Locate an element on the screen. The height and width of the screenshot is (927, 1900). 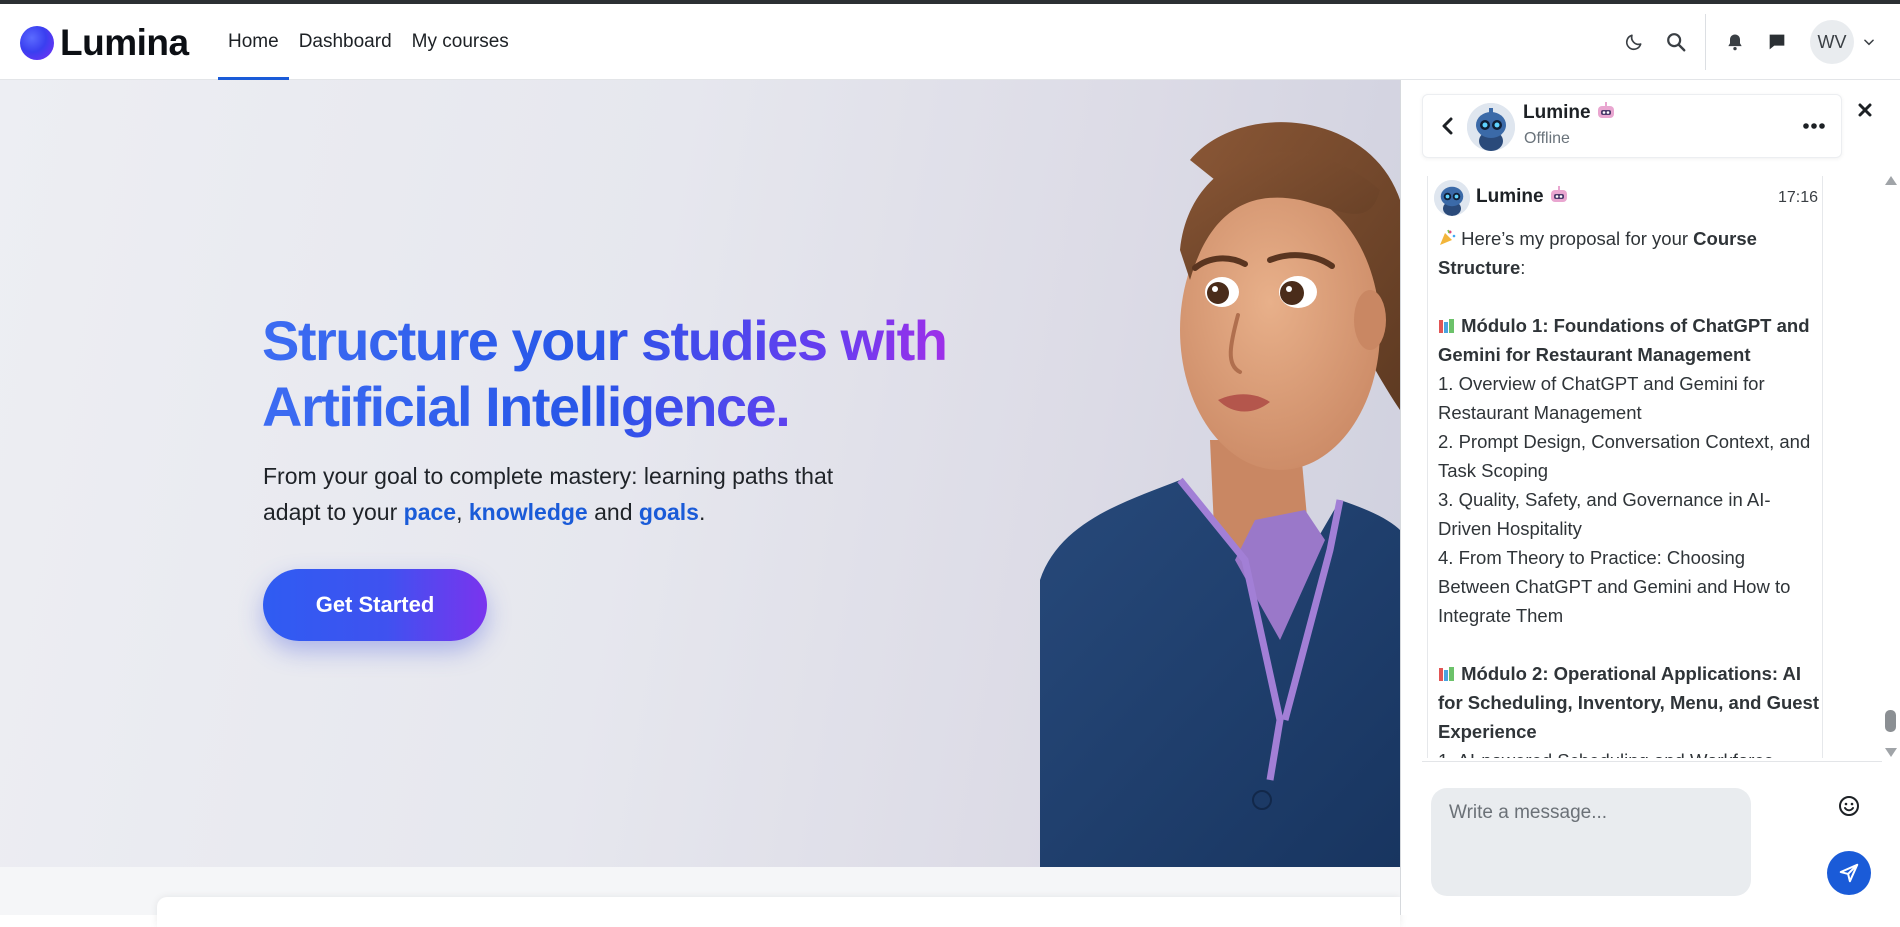
content-card is located at coordinates (778, 912).